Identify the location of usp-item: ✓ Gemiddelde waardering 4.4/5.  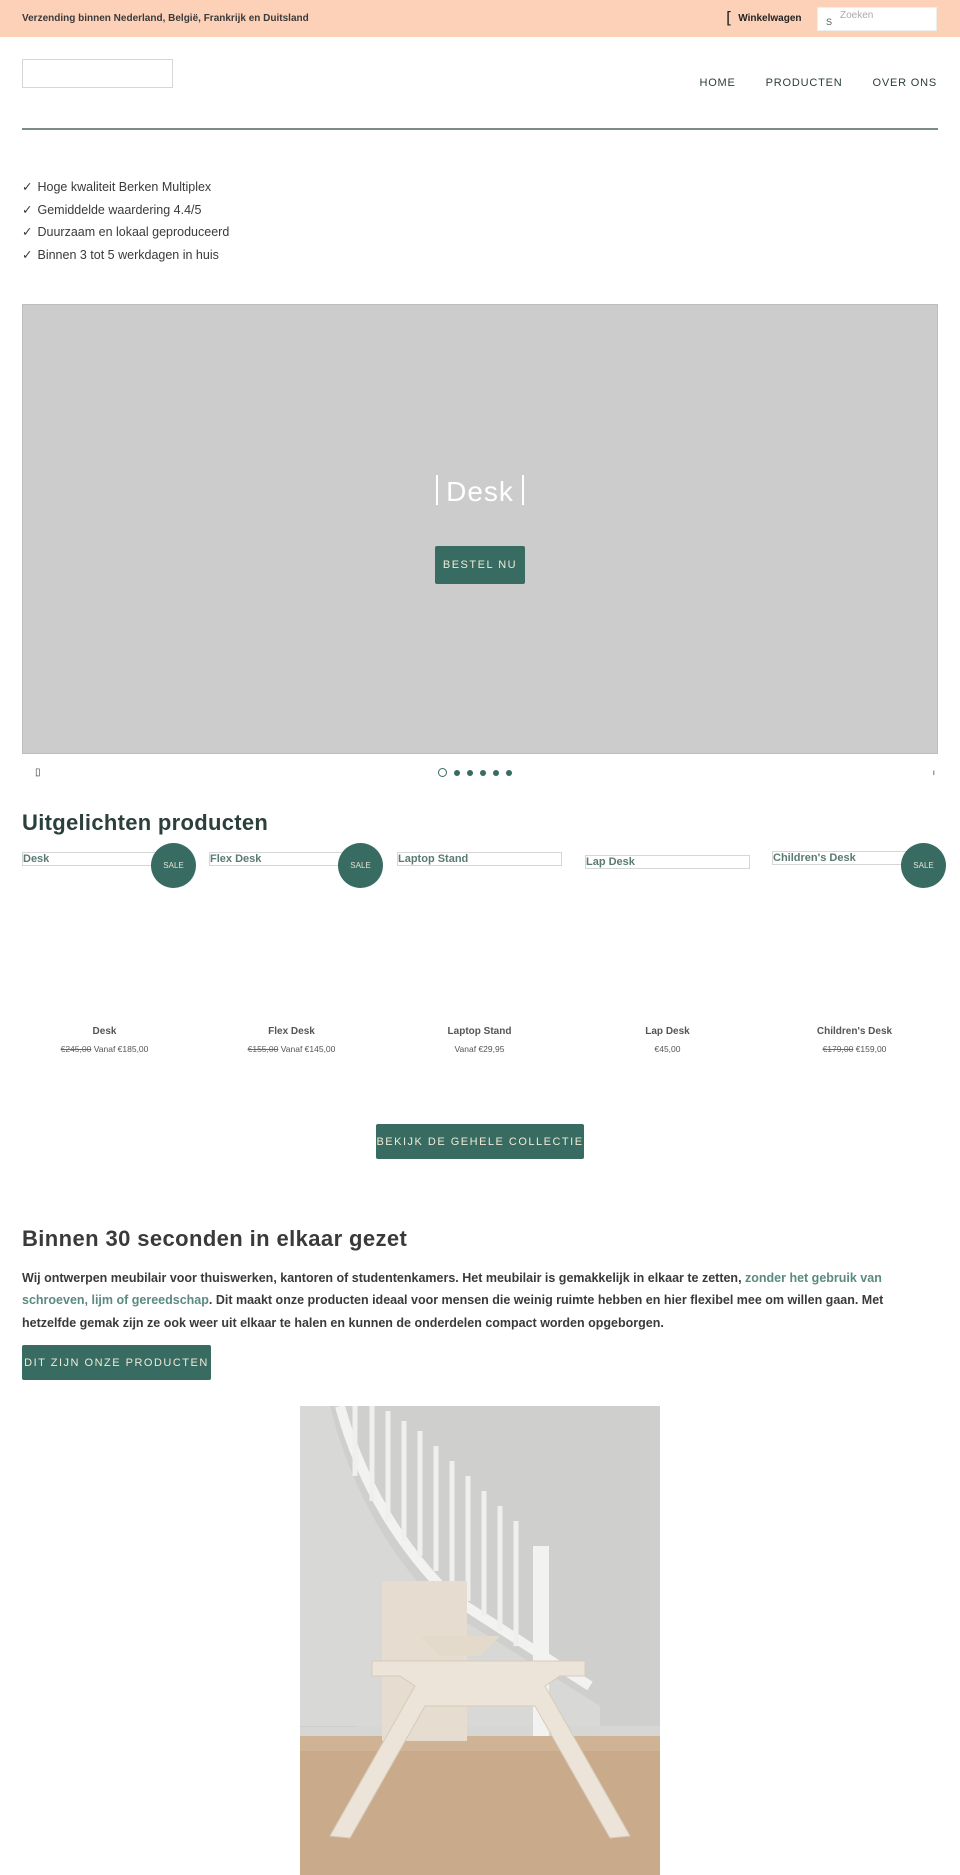
(125, 210).